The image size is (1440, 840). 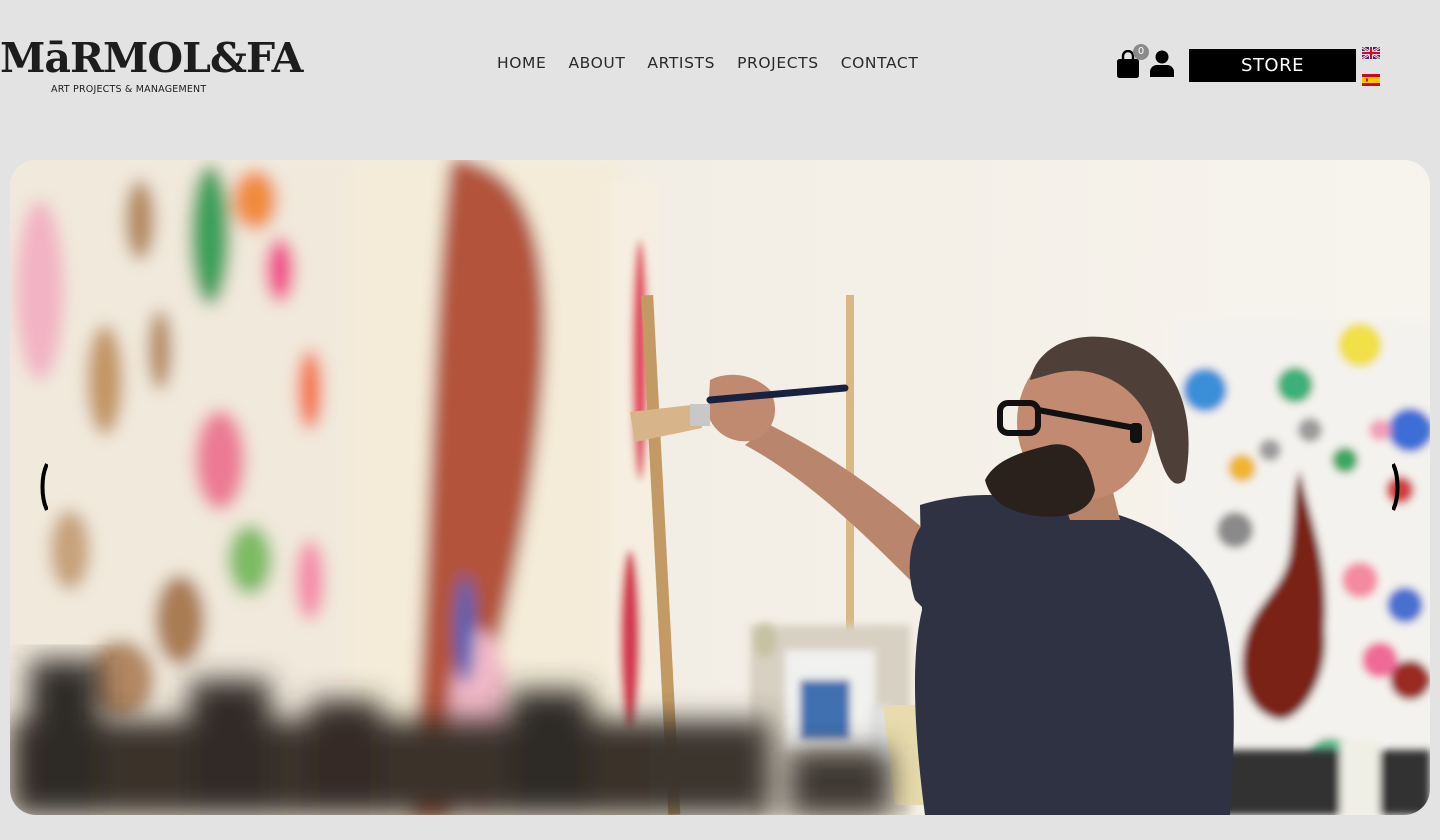 I want to click on account-button, so click(x=1163, y=64).